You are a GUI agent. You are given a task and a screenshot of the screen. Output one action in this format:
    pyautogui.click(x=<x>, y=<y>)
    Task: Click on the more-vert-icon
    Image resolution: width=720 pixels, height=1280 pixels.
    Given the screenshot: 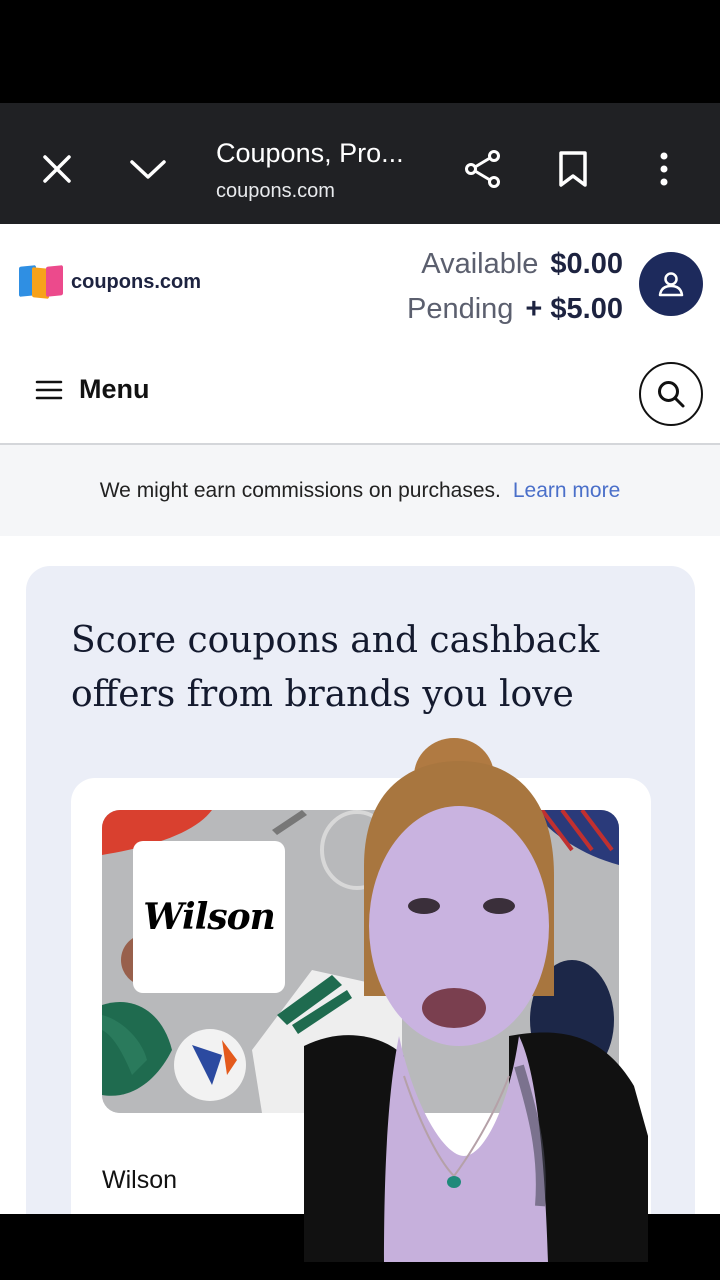 What is the action you would take?
    pyautogui.click(x=664, y=169)
    